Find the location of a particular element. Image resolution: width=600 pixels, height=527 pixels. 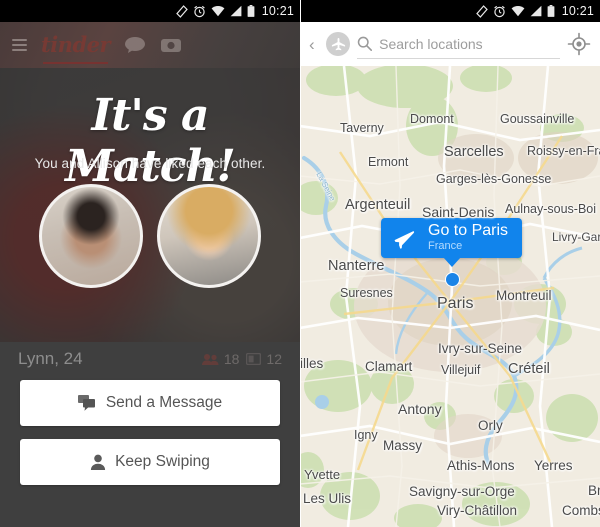

map-label: Savigny-sur-Orge is located at coordinates (462, 491).